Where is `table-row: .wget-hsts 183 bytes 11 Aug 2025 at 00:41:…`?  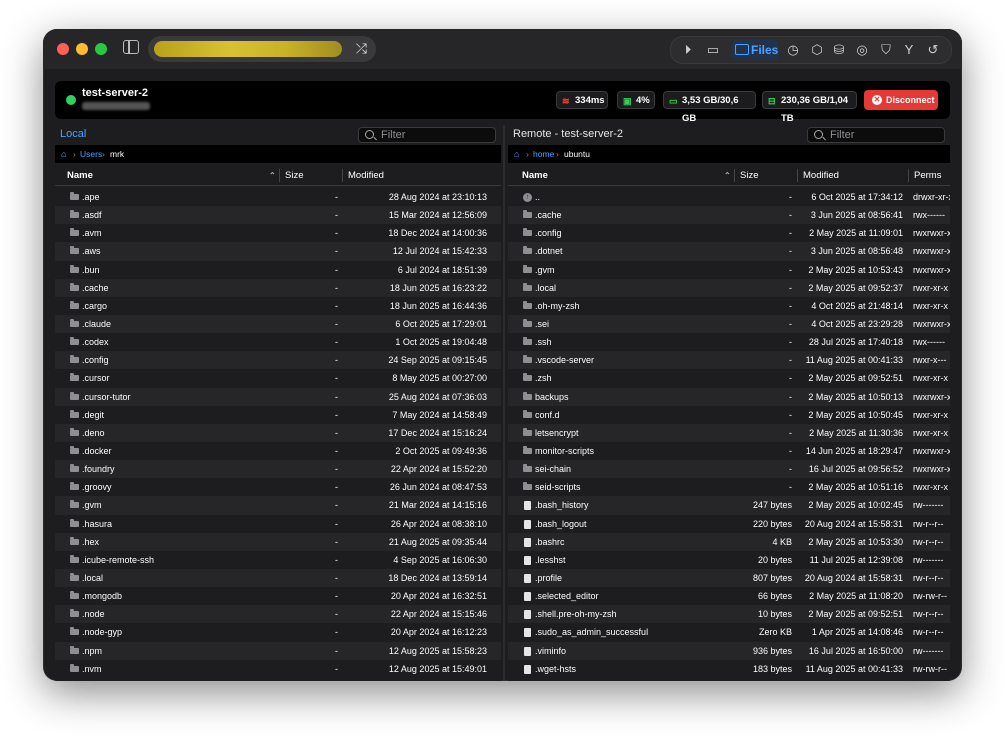
table-row: .wget-hsts 183 bytes 11 Aug 2025 at 00:41:… is located at coordinates (729, 669).